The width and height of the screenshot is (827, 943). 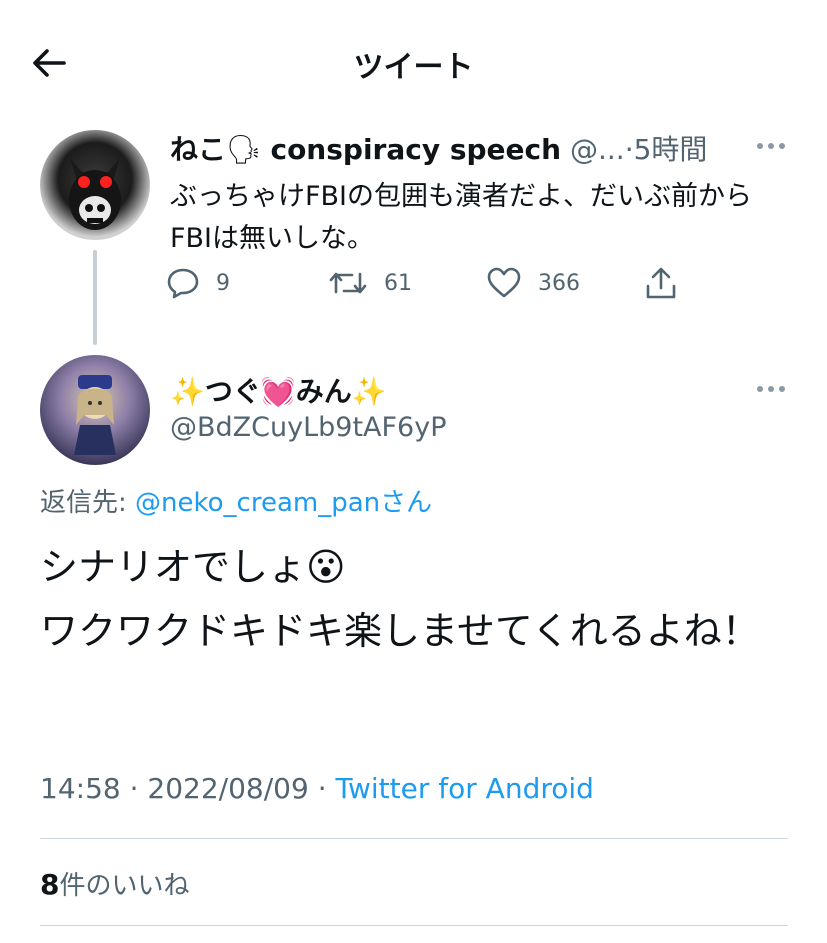 I want to click on share-icon, so click(x=661, y=283).